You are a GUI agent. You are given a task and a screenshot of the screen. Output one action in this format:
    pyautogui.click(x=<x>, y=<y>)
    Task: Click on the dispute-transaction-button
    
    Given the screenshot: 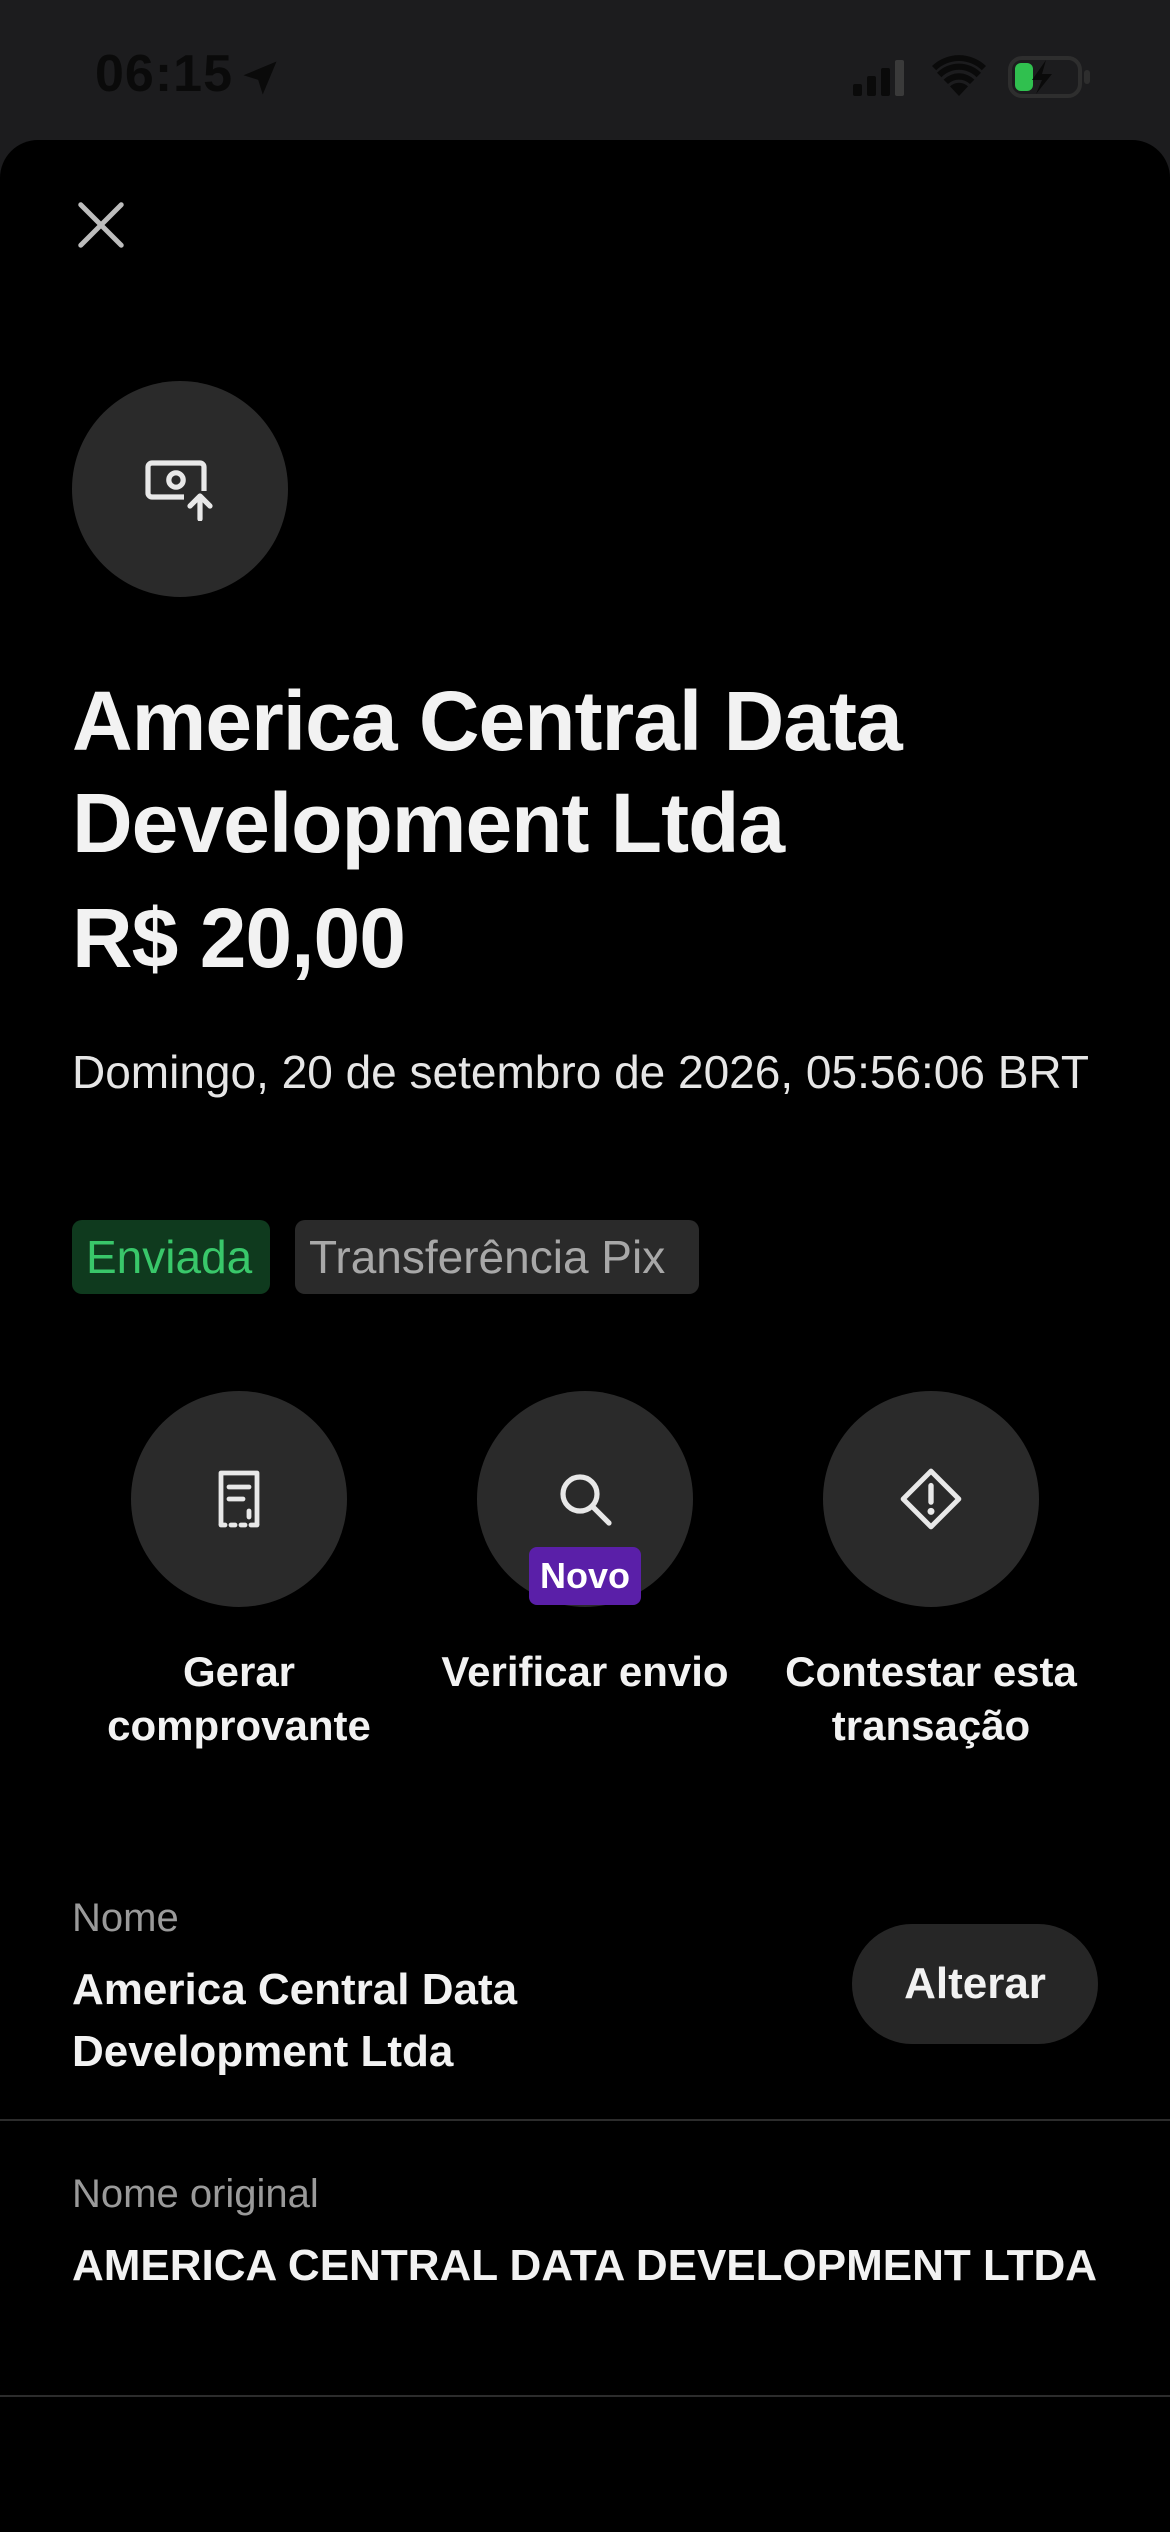 What is the action you would take?
    pyautogui.click(x=931, y=1499)
    